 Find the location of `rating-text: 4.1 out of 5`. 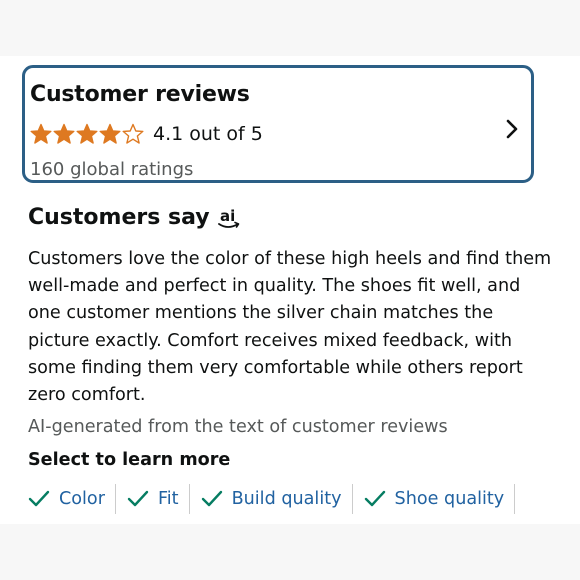

rating-text: 4.1 out of 5 is located at coordinates (208, 134).